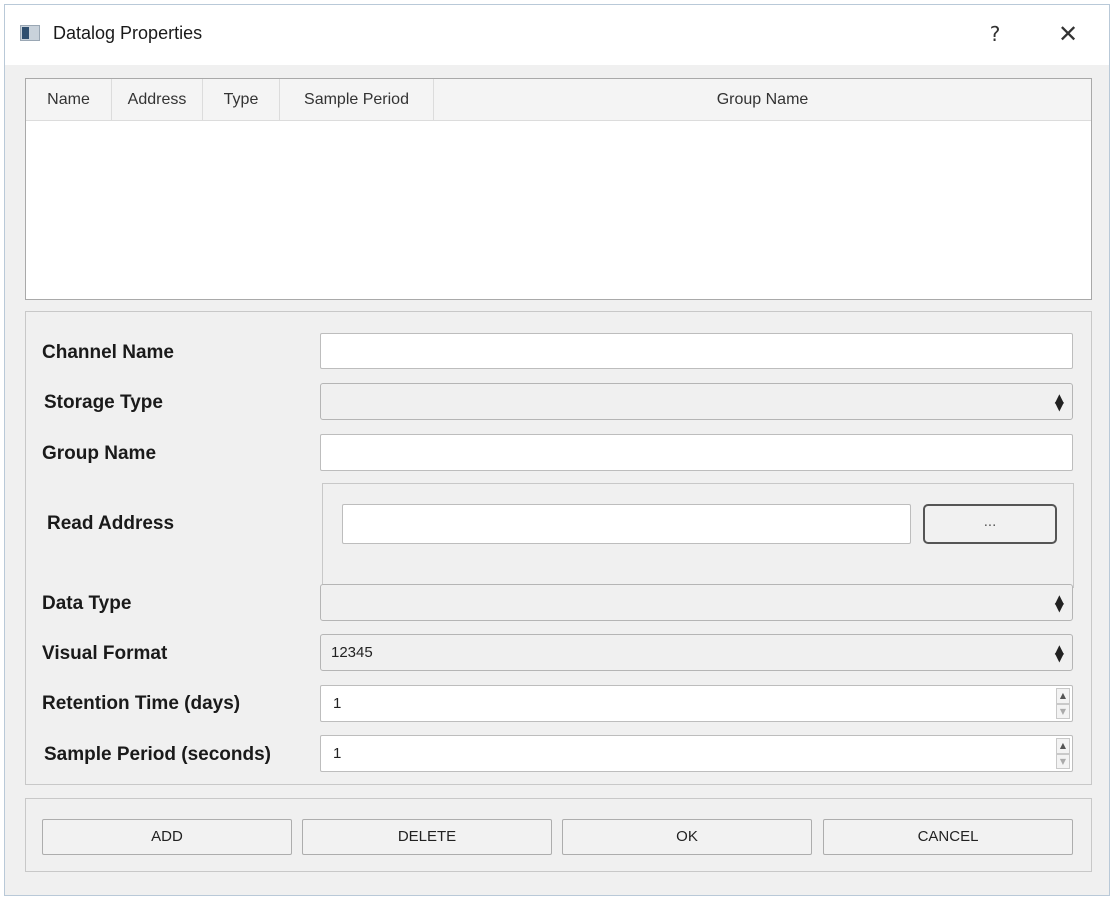 The image size is (1115, 900). I want to click on retention-time-value: 1, so click(337, 703).